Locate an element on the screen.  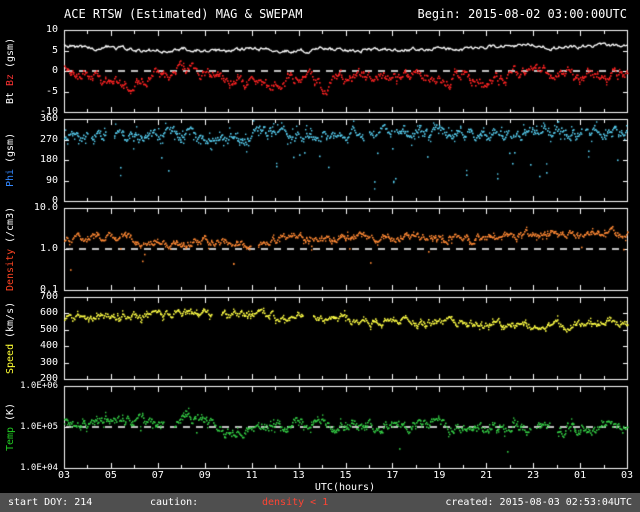
y-axis-label-speed: Speed (km/s) is located at coordinates (10, 338).